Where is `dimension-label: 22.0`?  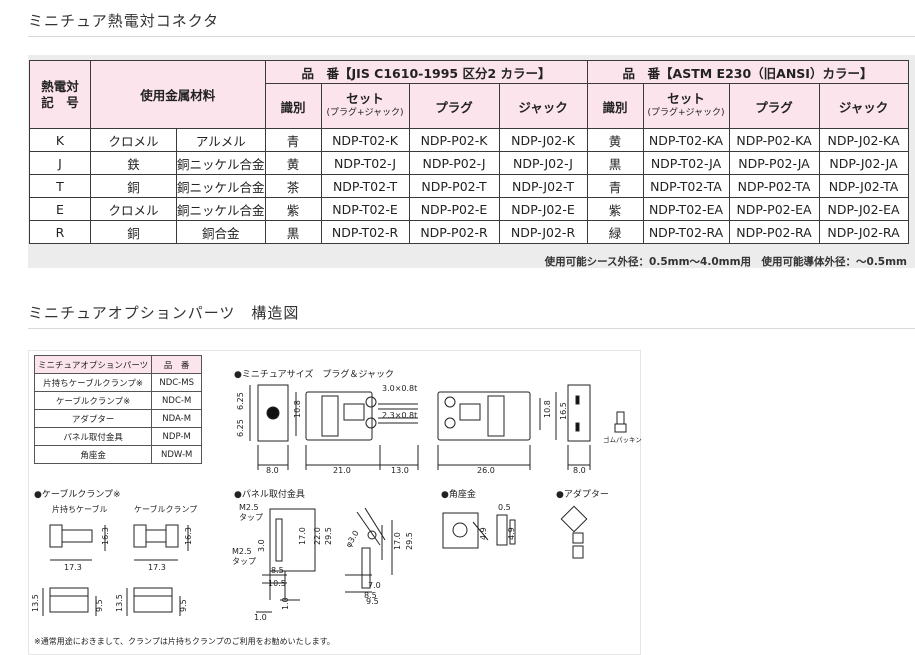
dimension-label: 22.0 is located at coordinates (317, 536).